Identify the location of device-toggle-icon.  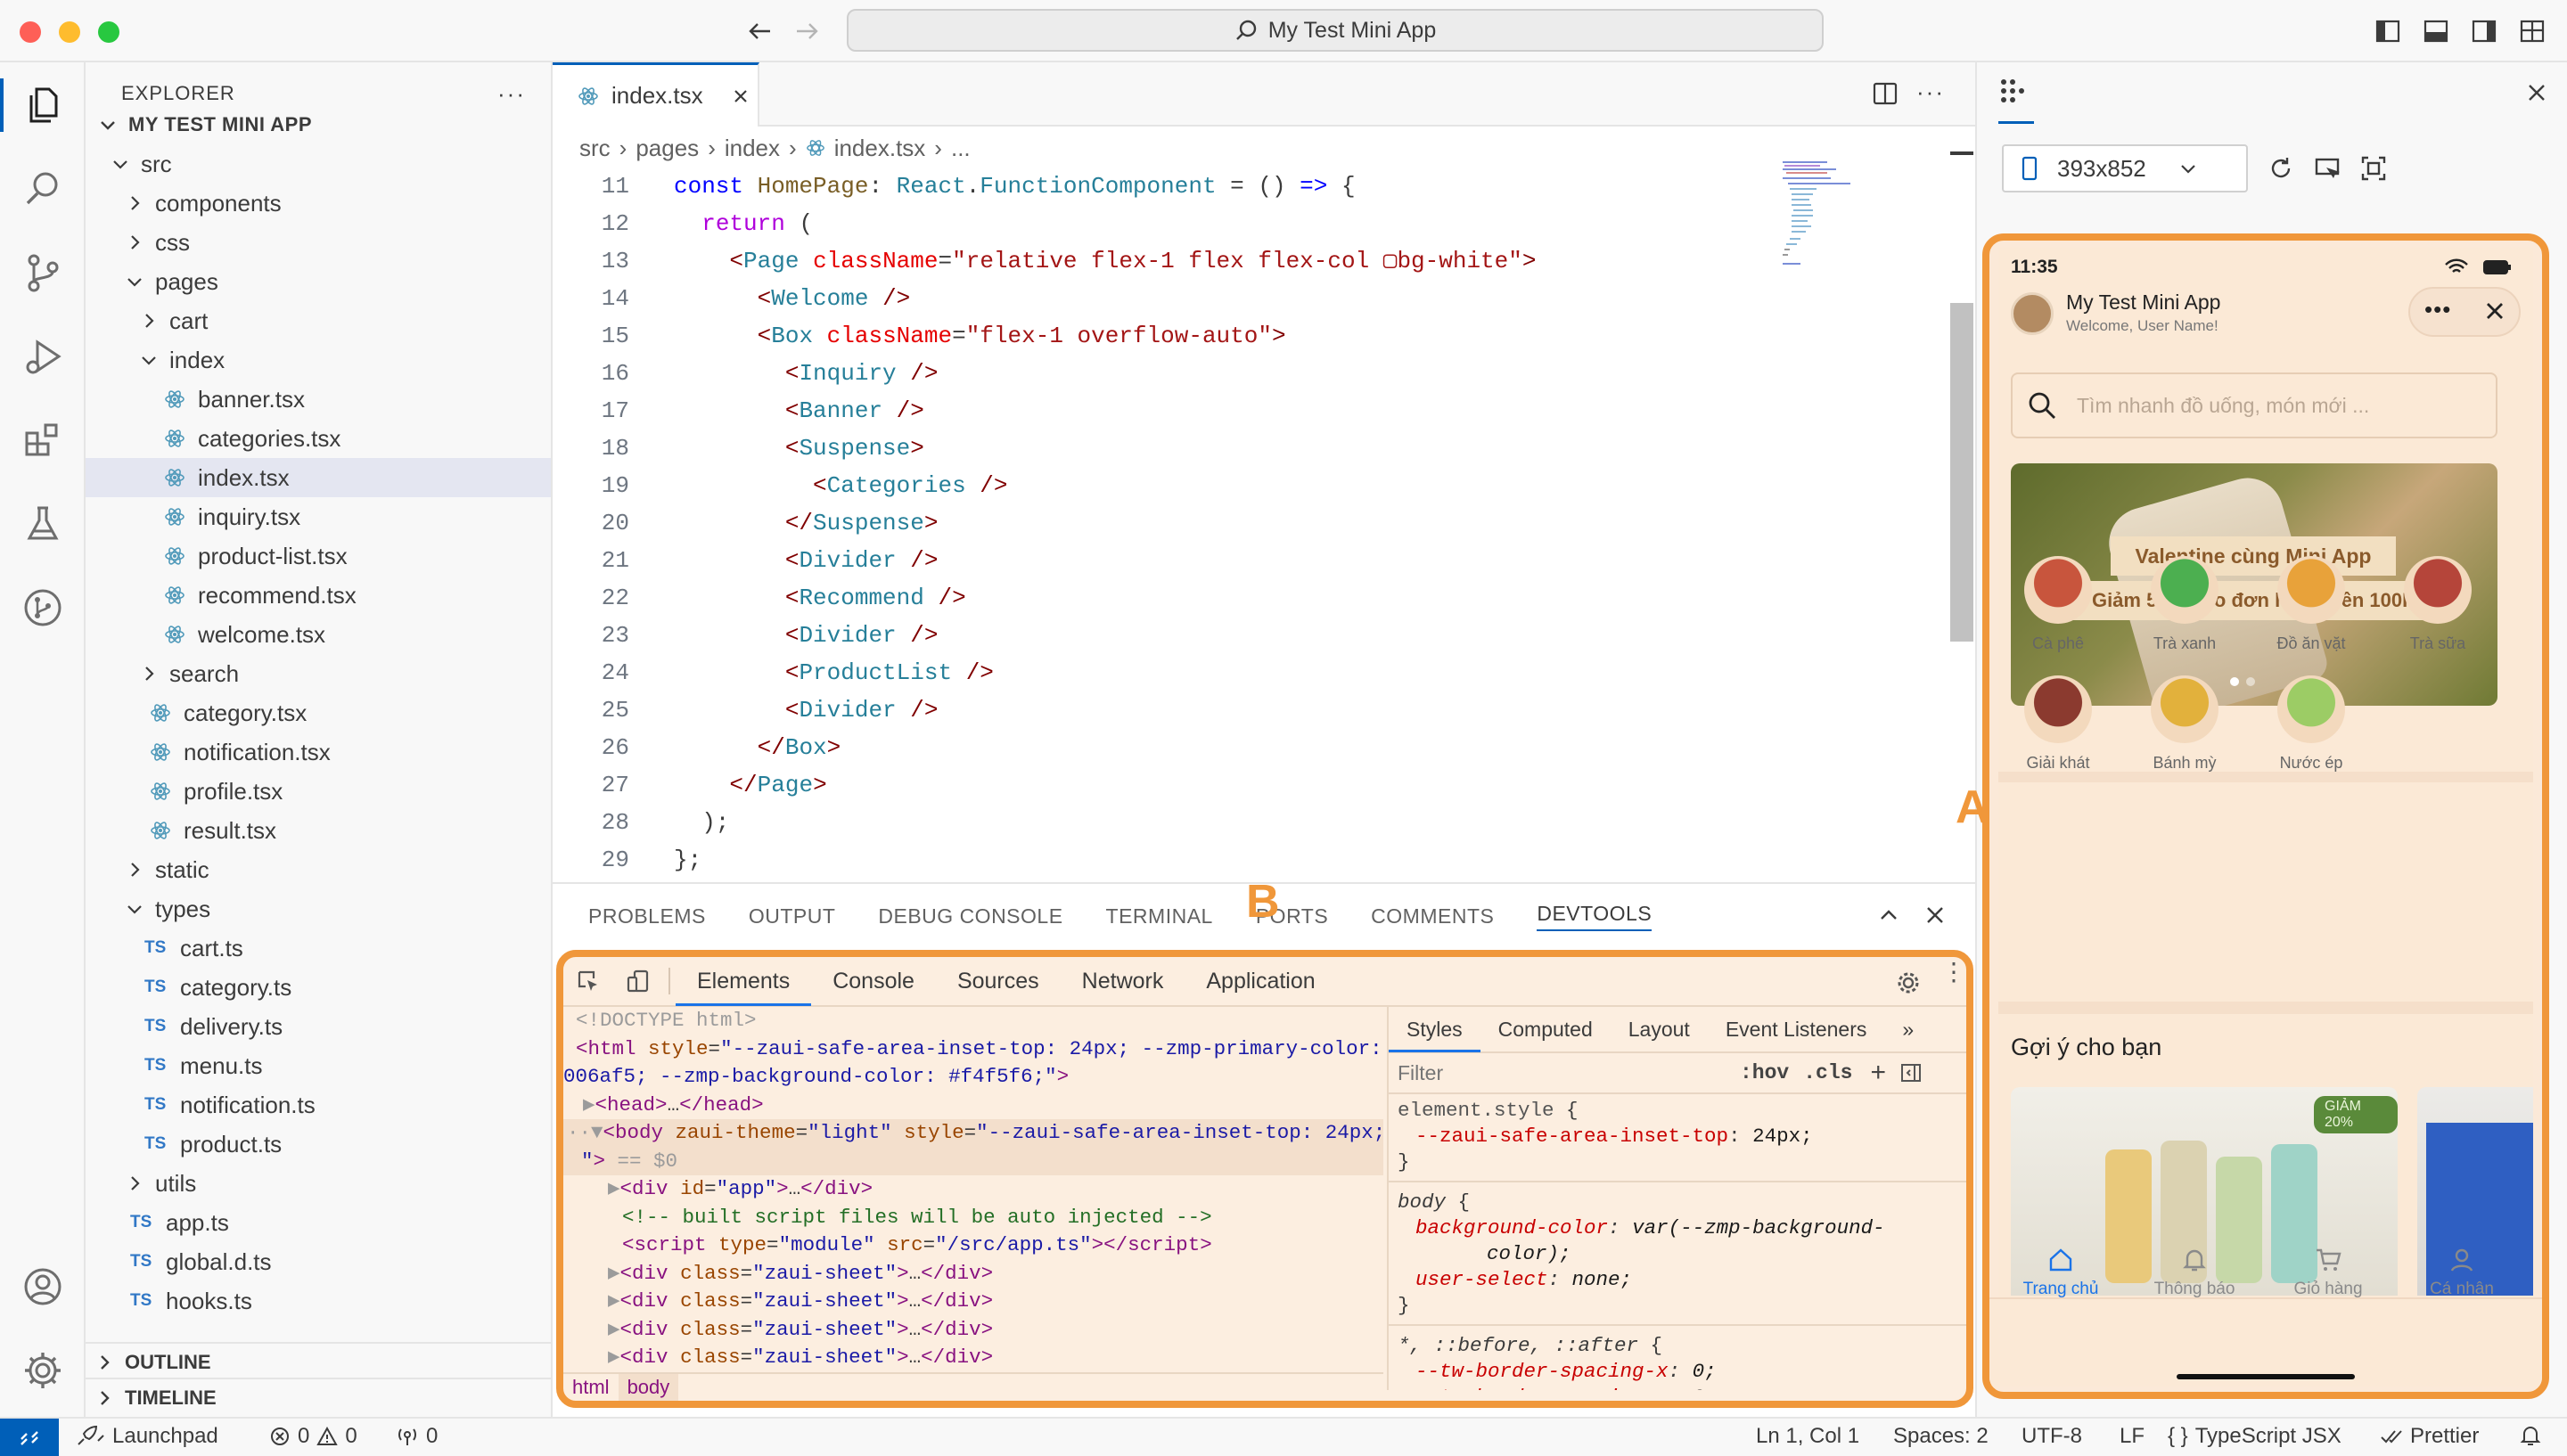
(638, 981).